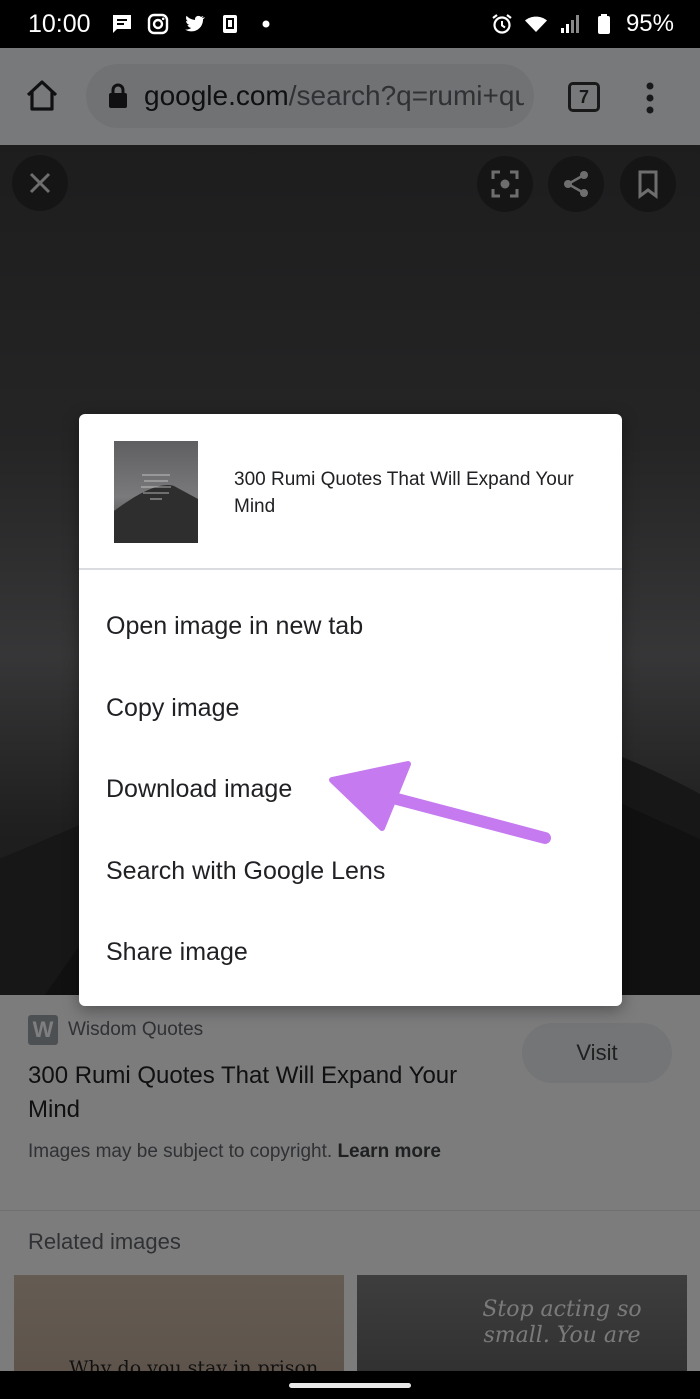 The height and width of the screenshot is (1399, 700). I want to click on image-thumbnail, so click(156, 492).